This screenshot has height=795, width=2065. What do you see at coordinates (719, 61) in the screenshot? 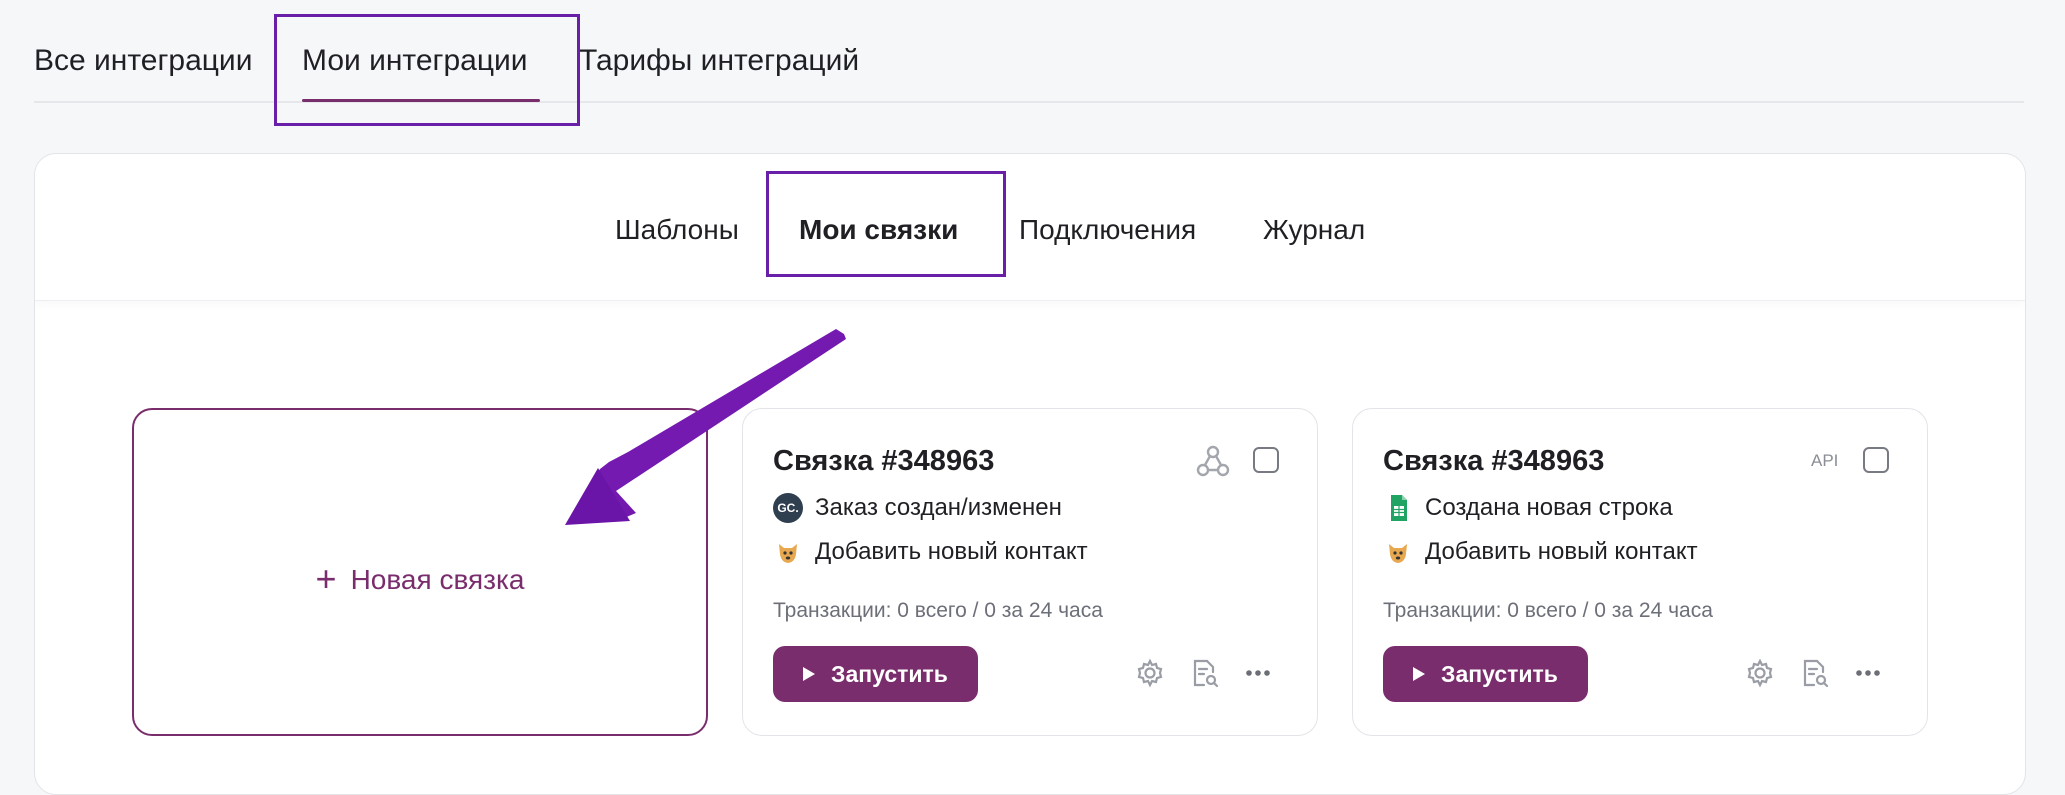
I see `tab-integration-tariffs: Тарифы интеграций` at bounding box center [719, 61].